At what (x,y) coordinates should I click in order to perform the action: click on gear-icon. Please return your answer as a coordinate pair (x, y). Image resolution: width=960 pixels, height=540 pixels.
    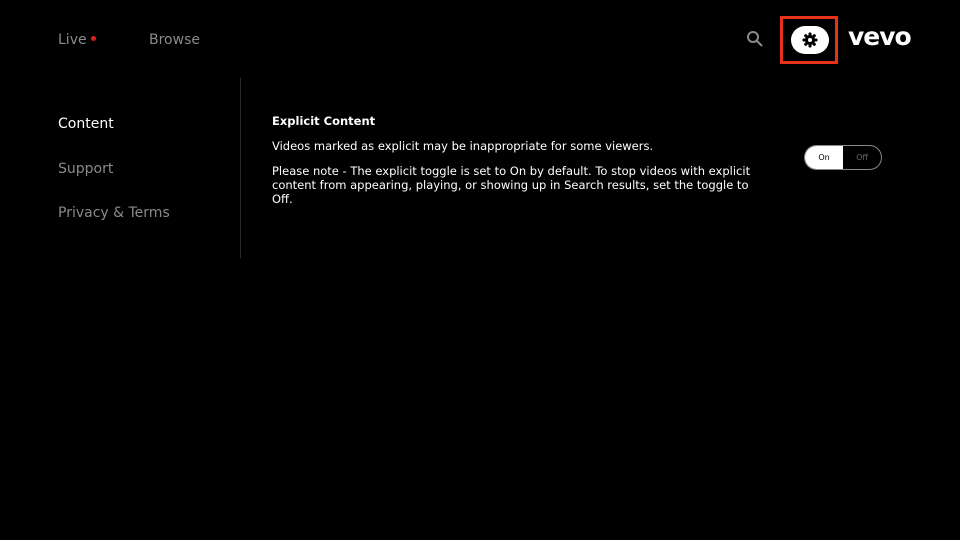
    Looking at the image, I should click on (810, 40).